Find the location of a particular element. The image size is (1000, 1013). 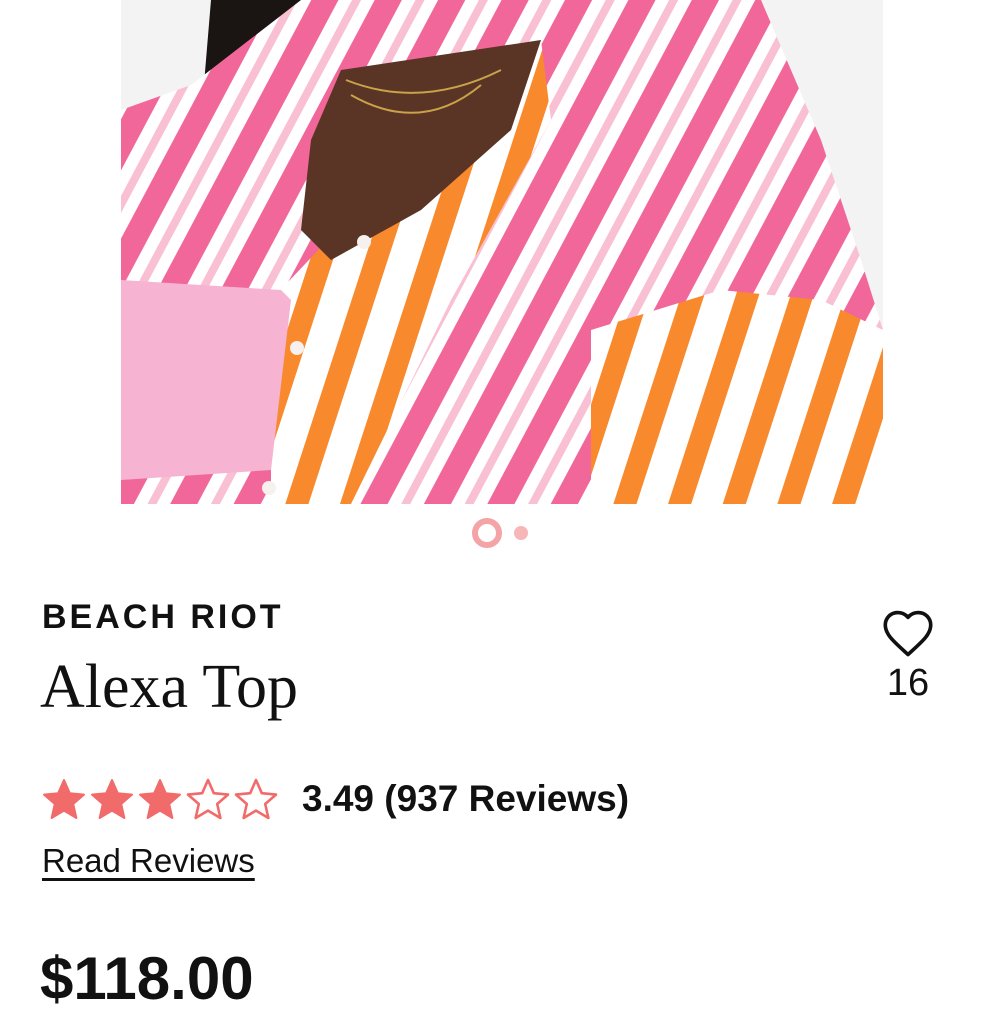

favorite-count: 16 is located at coordinates (908, 683).